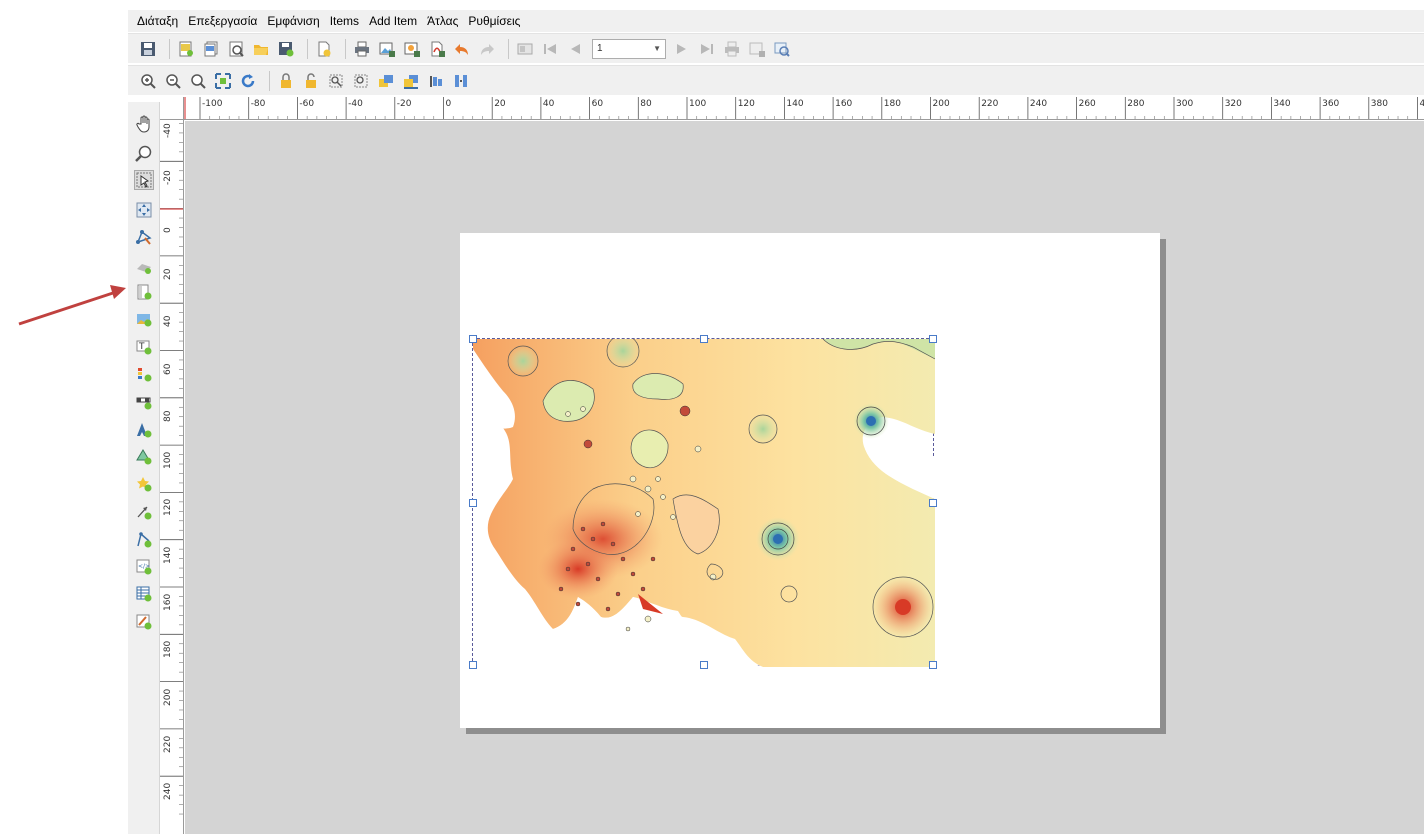 The height and width of the screenshot is (834, 1424). Describe the element at coordinates (144, 468) in the screenshot. I see `layout-items-toolbar: T </>` at that location.